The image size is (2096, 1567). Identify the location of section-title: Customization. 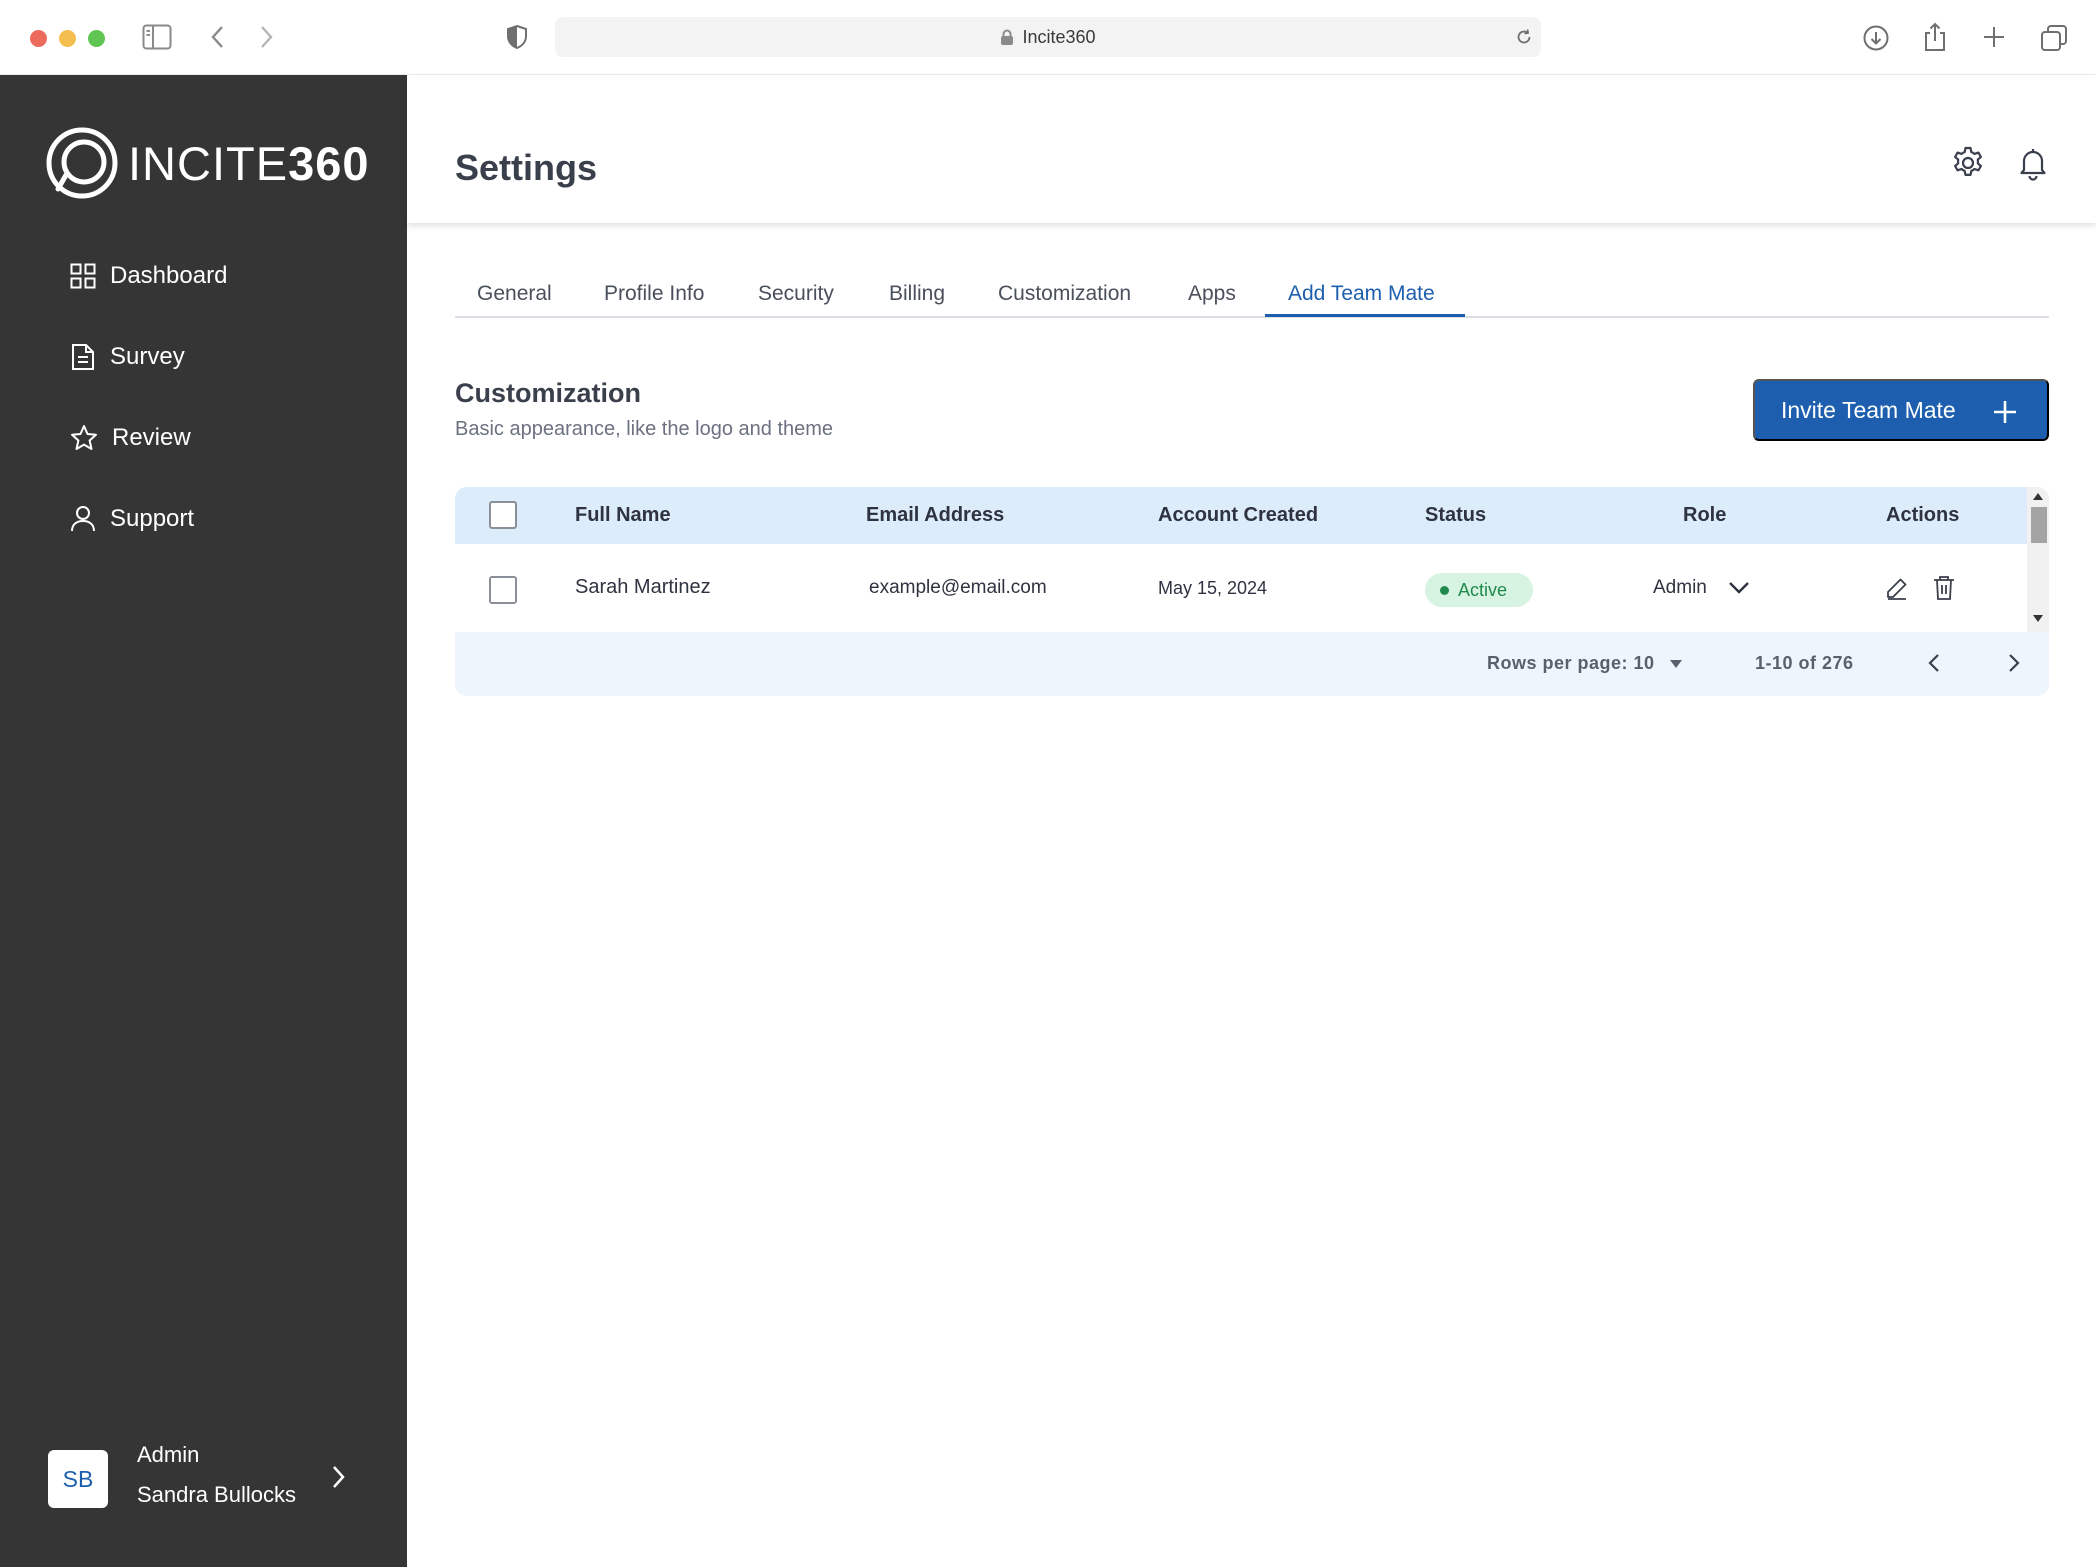
(548, 393).